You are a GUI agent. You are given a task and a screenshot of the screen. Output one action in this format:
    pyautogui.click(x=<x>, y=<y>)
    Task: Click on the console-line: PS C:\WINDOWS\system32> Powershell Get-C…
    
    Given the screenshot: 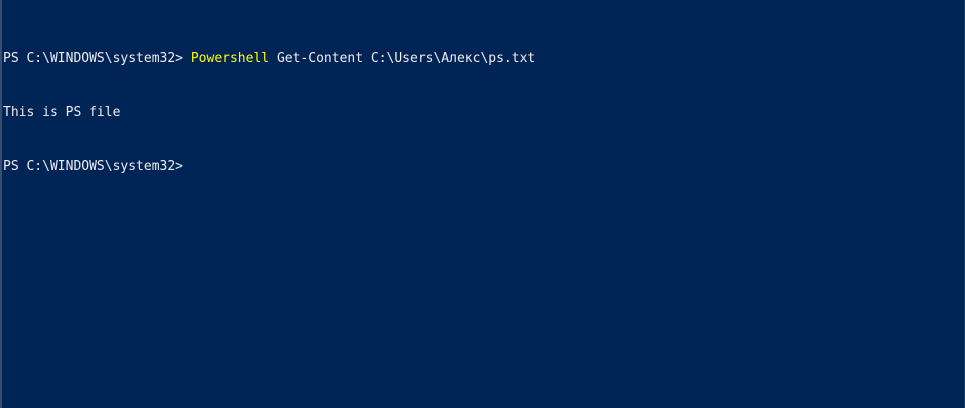 What is the action you would take?
    pyautogui.click(x=269, y=59)
    